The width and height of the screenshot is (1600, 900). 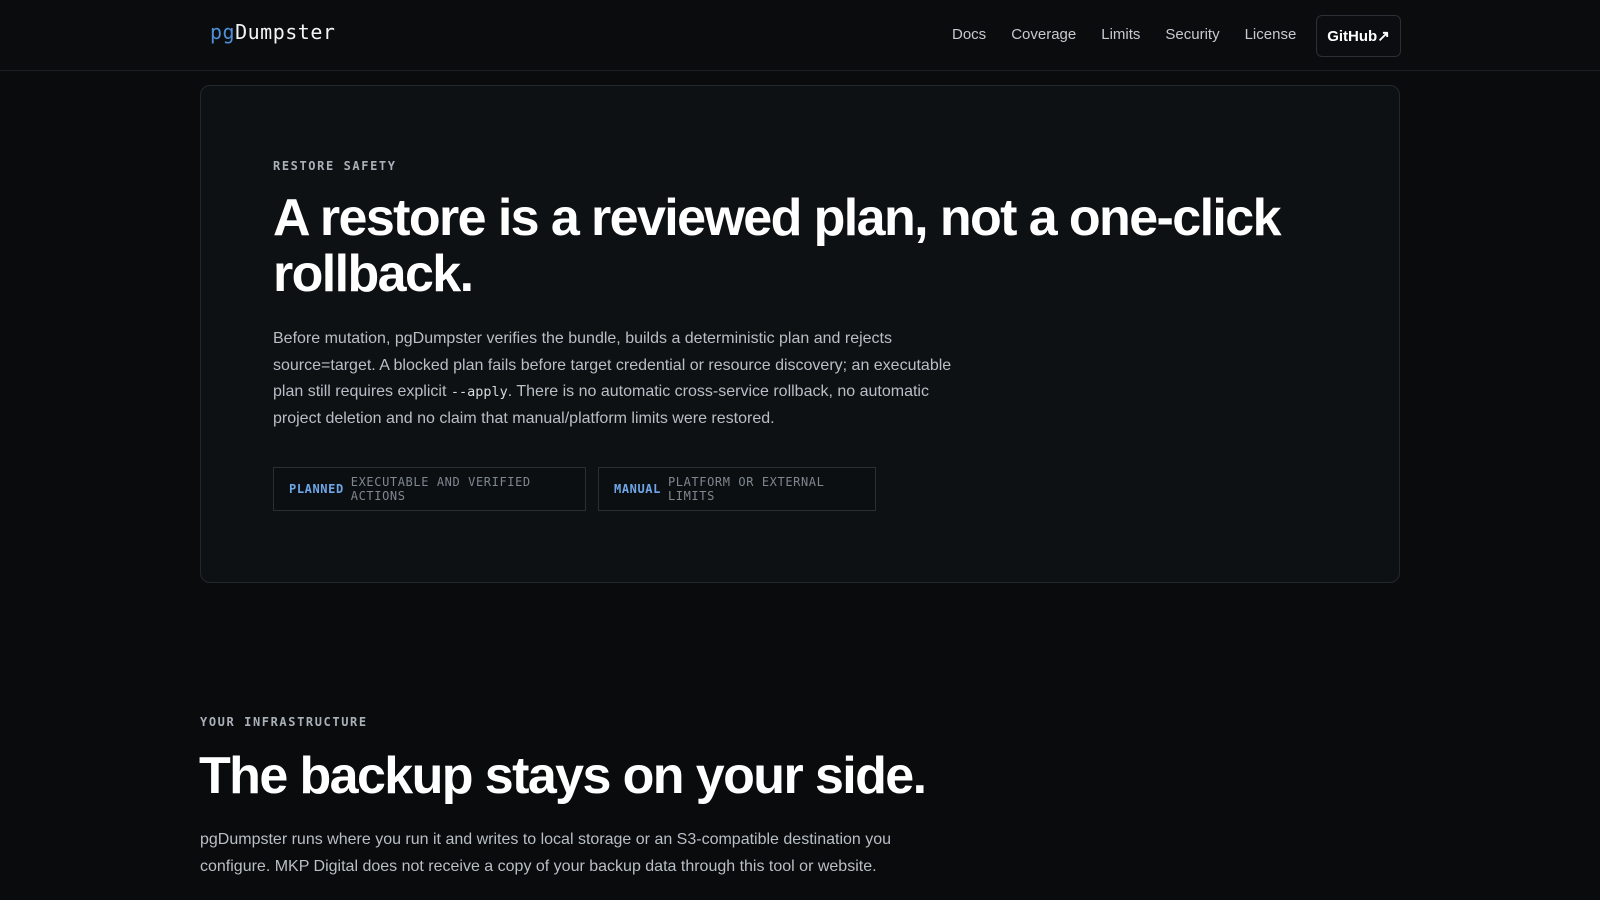 What do you see at coordinates (1043, 34) in the screenshot?
I see `nav-coverage: Coverage` at bounding box center [1043, 34].